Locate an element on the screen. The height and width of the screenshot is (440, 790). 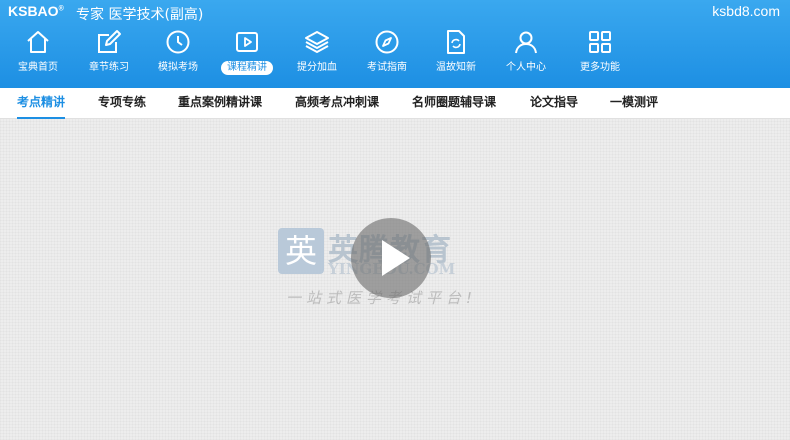
site-url: ksbd8.com is located at coordinates (746, 11).